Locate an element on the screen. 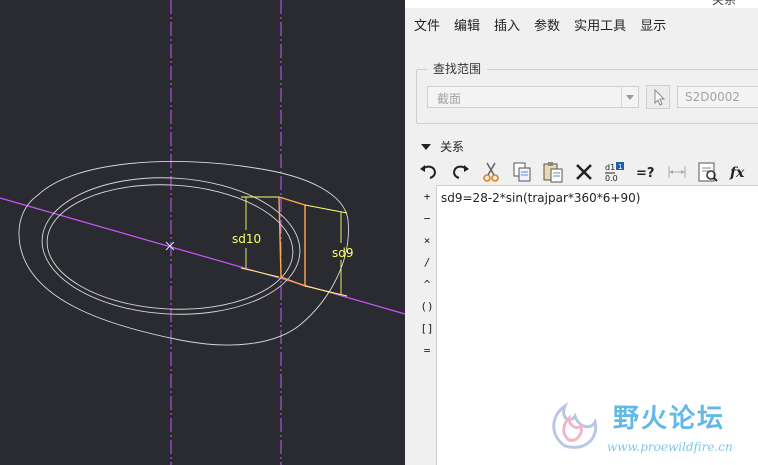 Image resolution: width=758 pixels, height=465 pixels. operator-equals: = is located at coordinates (427, 351).